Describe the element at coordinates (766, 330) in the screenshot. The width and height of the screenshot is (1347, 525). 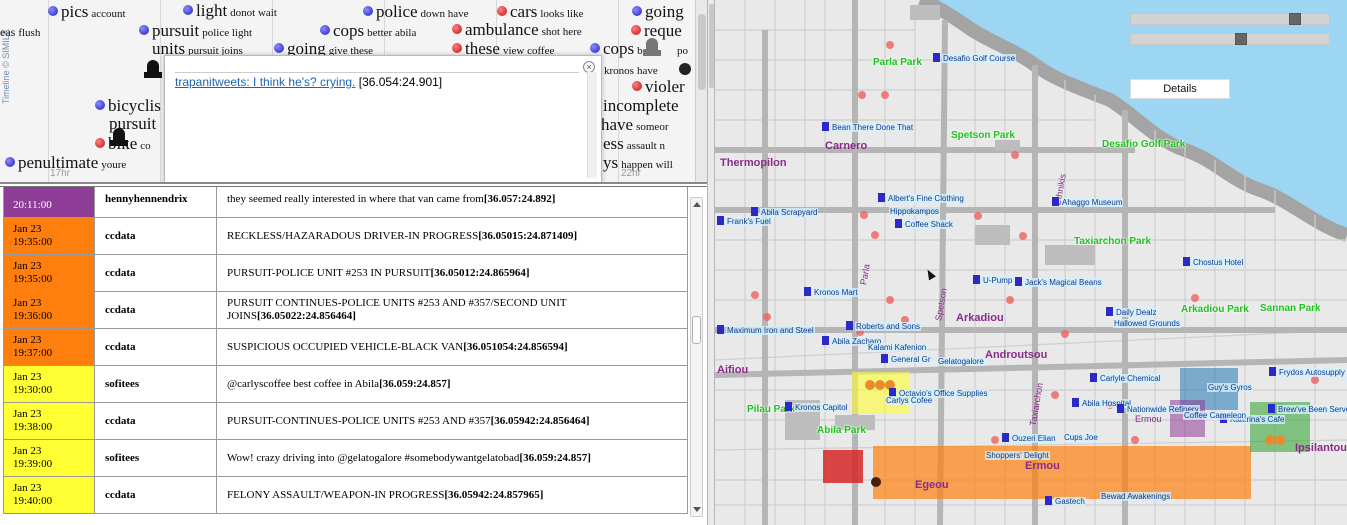
I see `map-poi: Maximum Iron and Steel` at that location.